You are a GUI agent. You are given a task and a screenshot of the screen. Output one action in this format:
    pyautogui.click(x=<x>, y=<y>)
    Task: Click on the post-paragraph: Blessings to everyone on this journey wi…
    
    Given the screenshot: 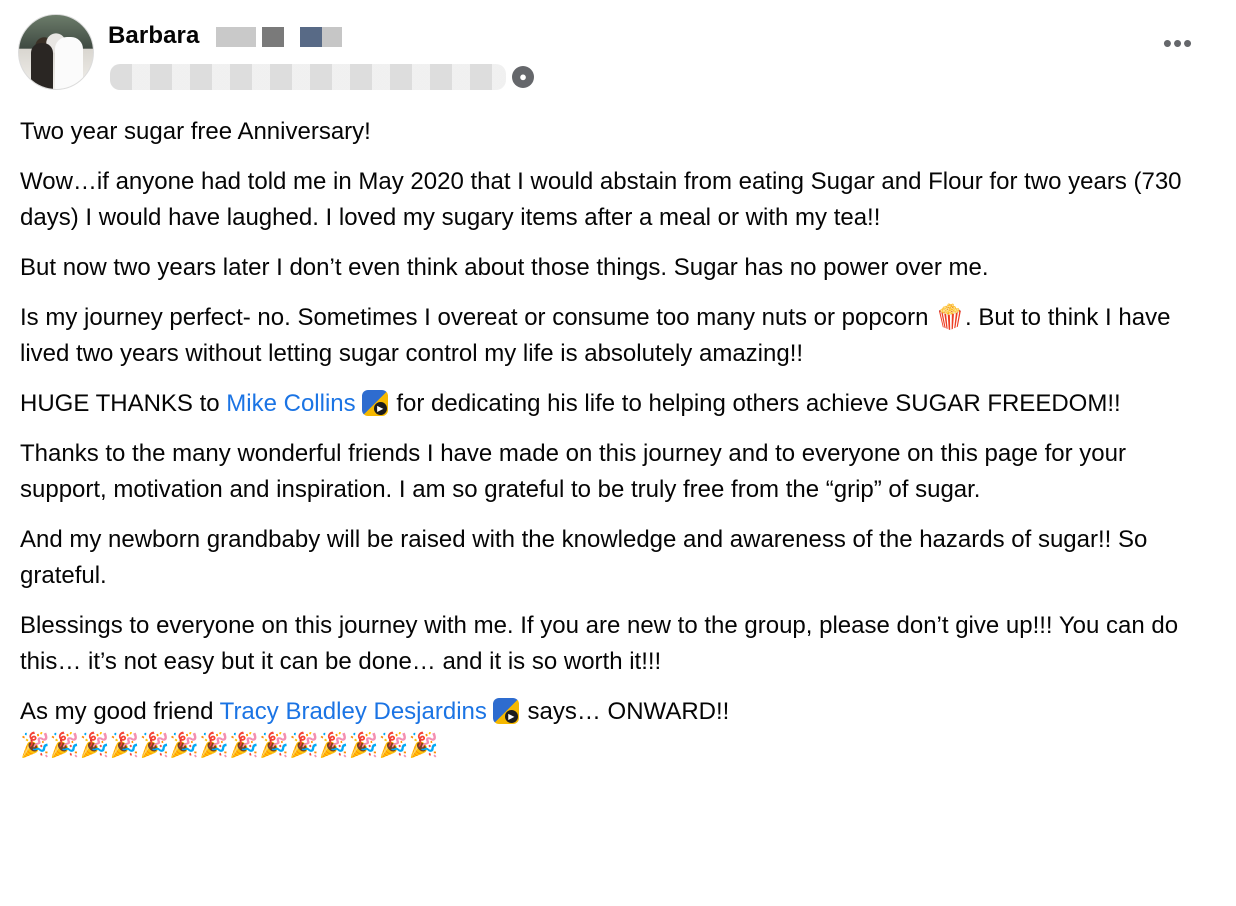 What is the action you would take?
    pyautogui.click(x=599, y=643)
    